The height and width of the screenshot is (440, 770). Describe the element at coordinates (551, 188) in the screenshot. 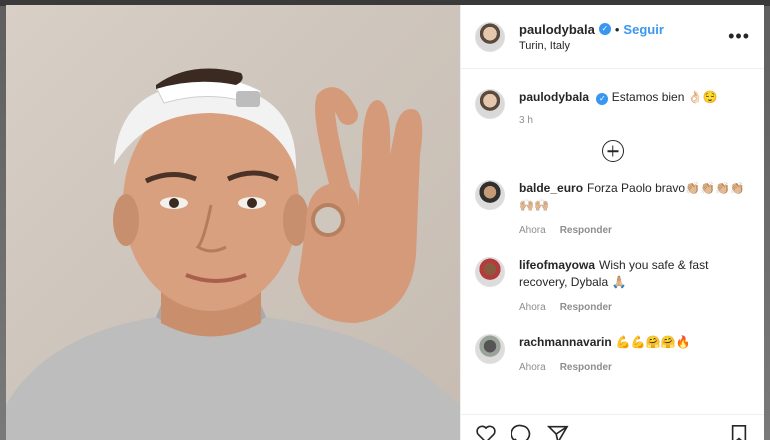

I see `commenter-username: balde_euro` at that location.